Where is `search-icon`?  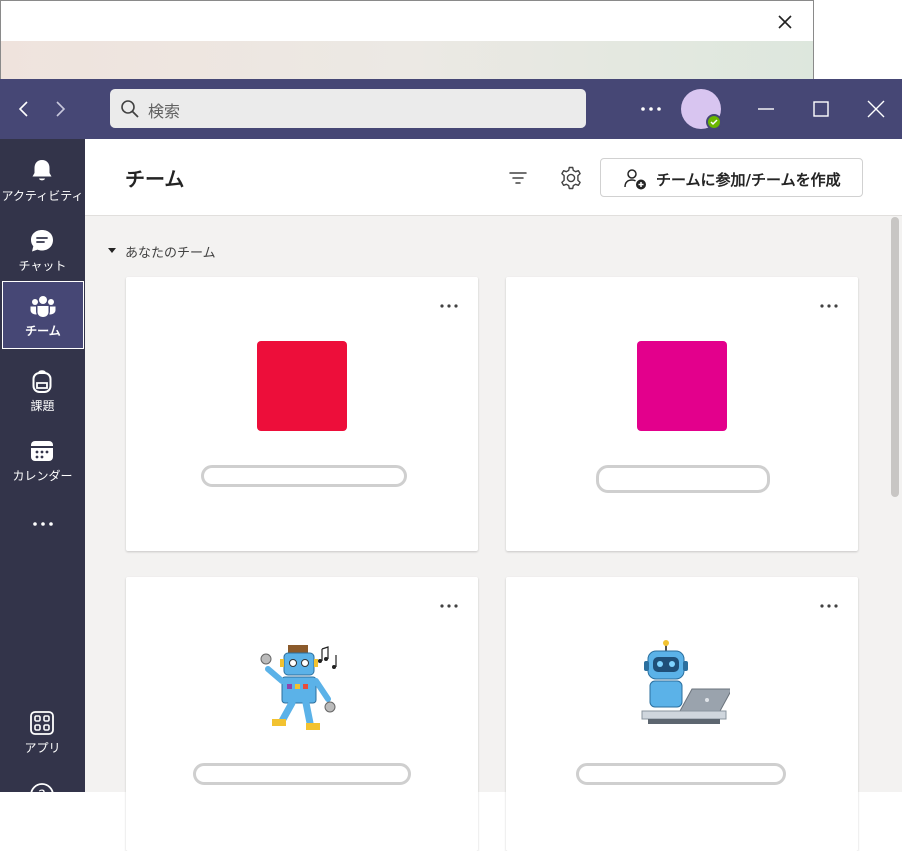 search-icon is located at coordinates (130, 109).